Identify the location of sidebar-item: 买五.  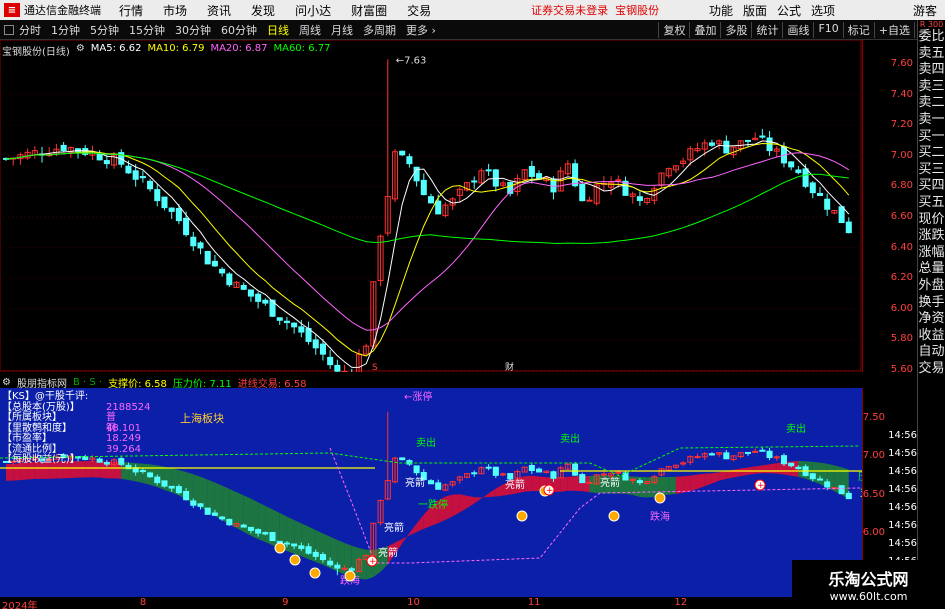
(931, 203).